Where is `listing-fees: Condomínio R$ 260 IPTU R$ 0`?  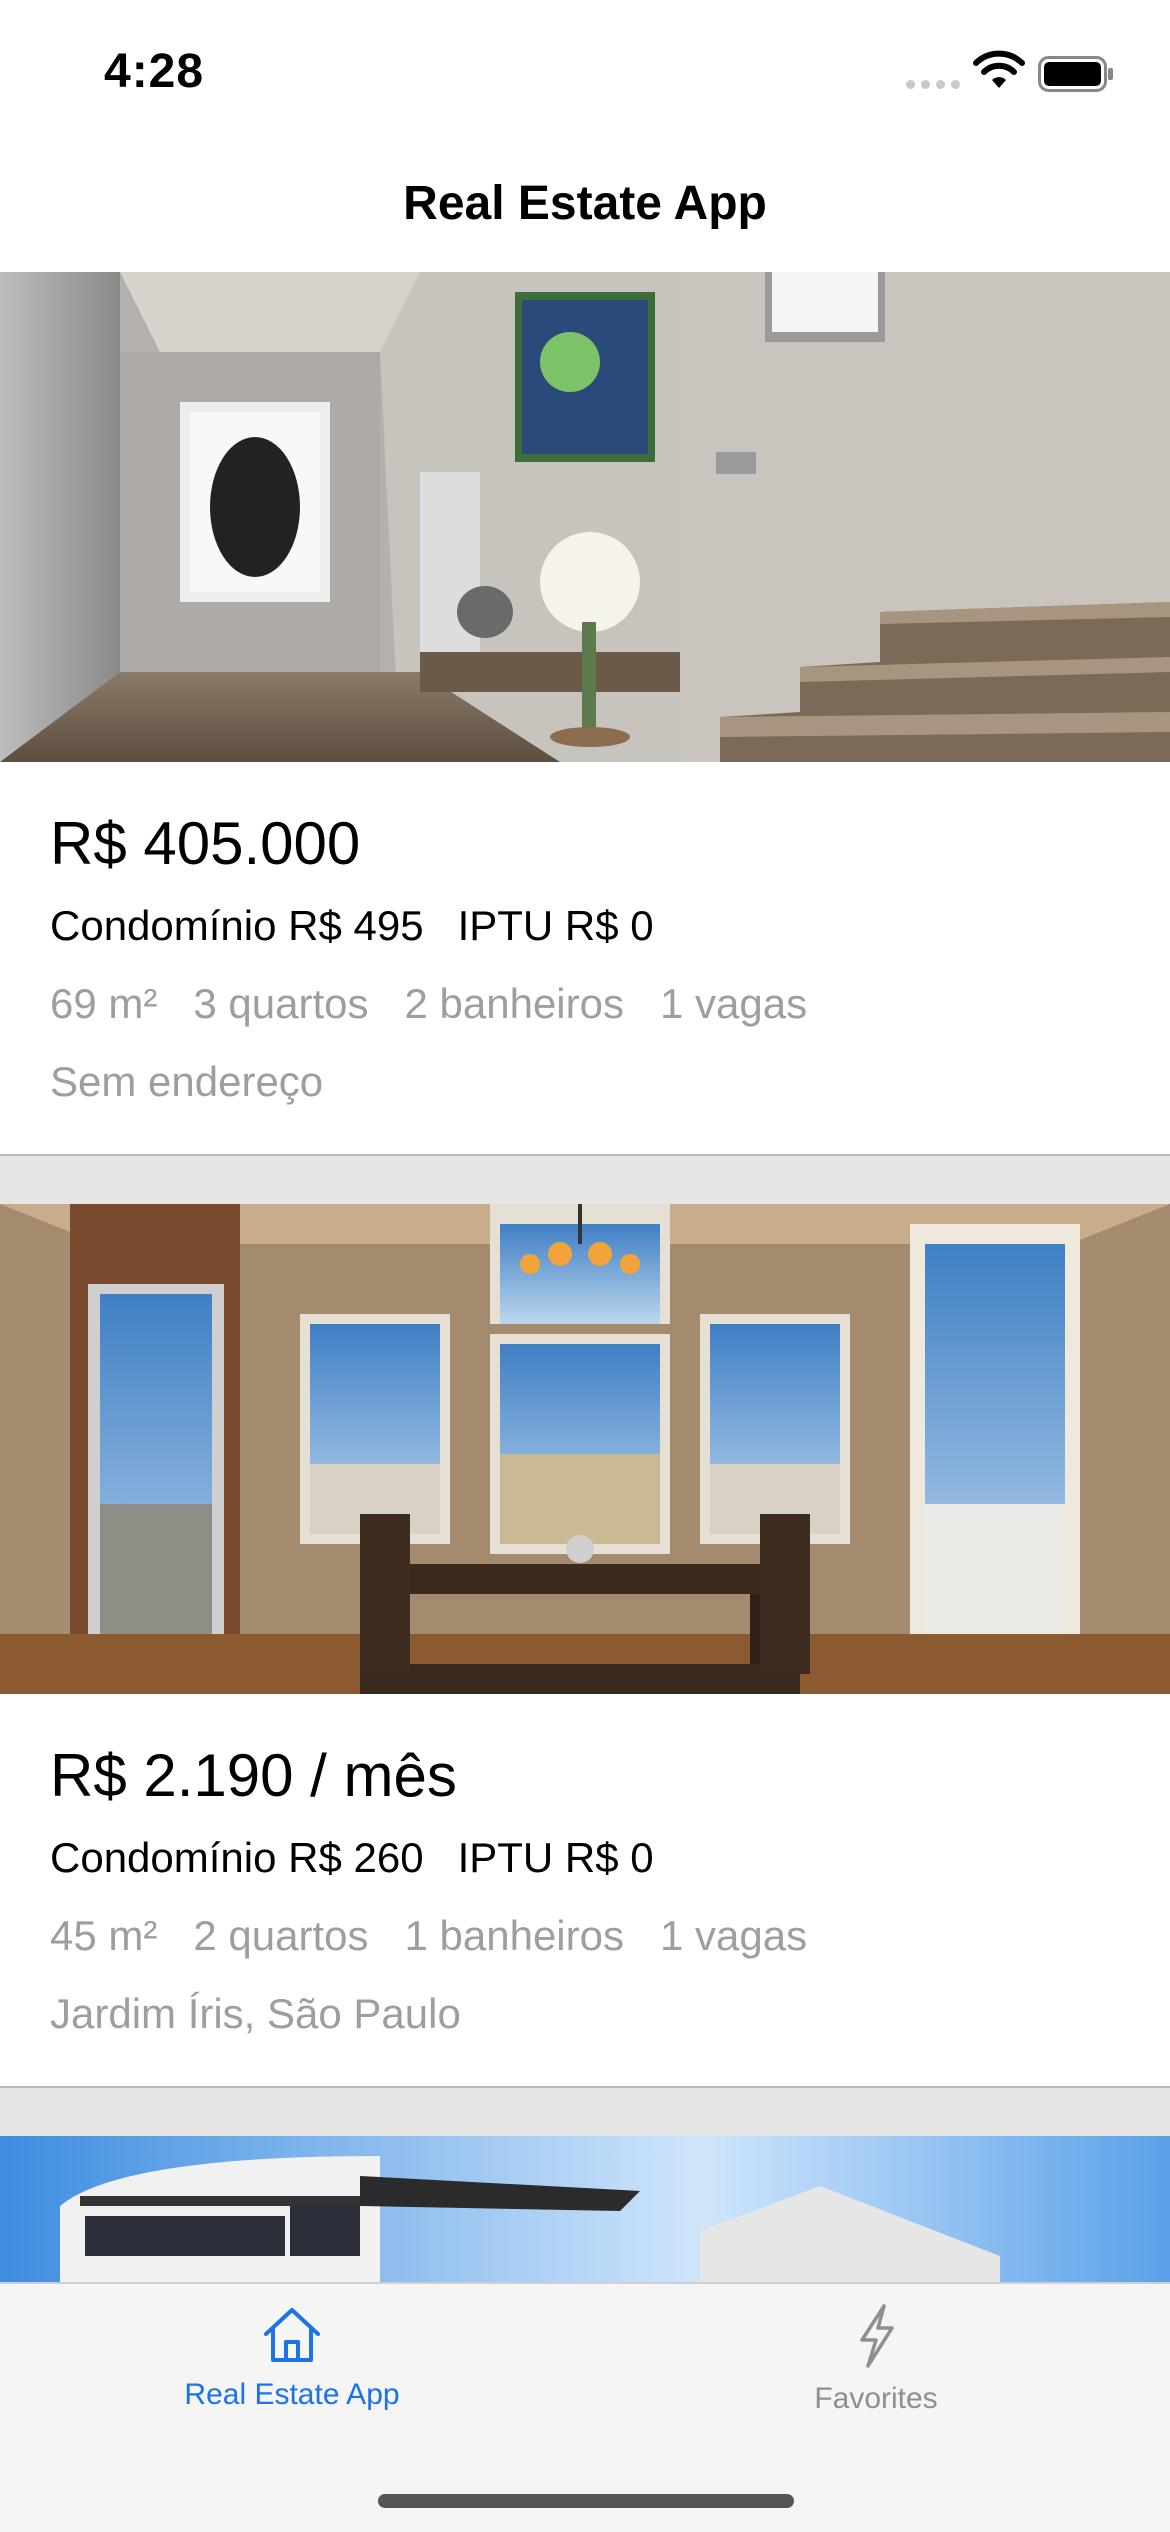
listing-fees: Condomínio R$ 260 IPTU R$ 0 is located at coordinates (585, 1858).